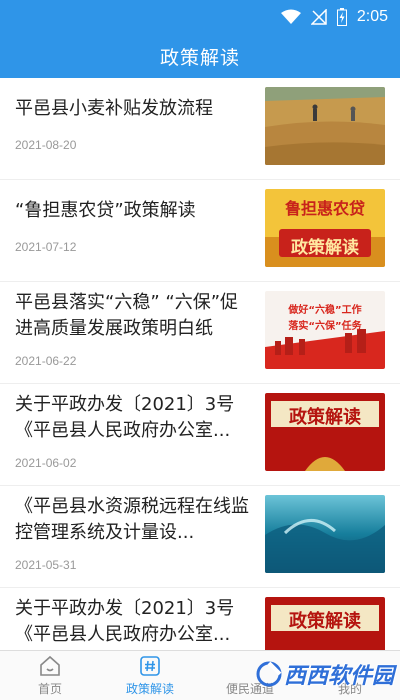 This screenshot has height=700, width=400. Describe the element at coordinates (372, 16) in the screenshot. I see `status-time: 2:05` at that location.